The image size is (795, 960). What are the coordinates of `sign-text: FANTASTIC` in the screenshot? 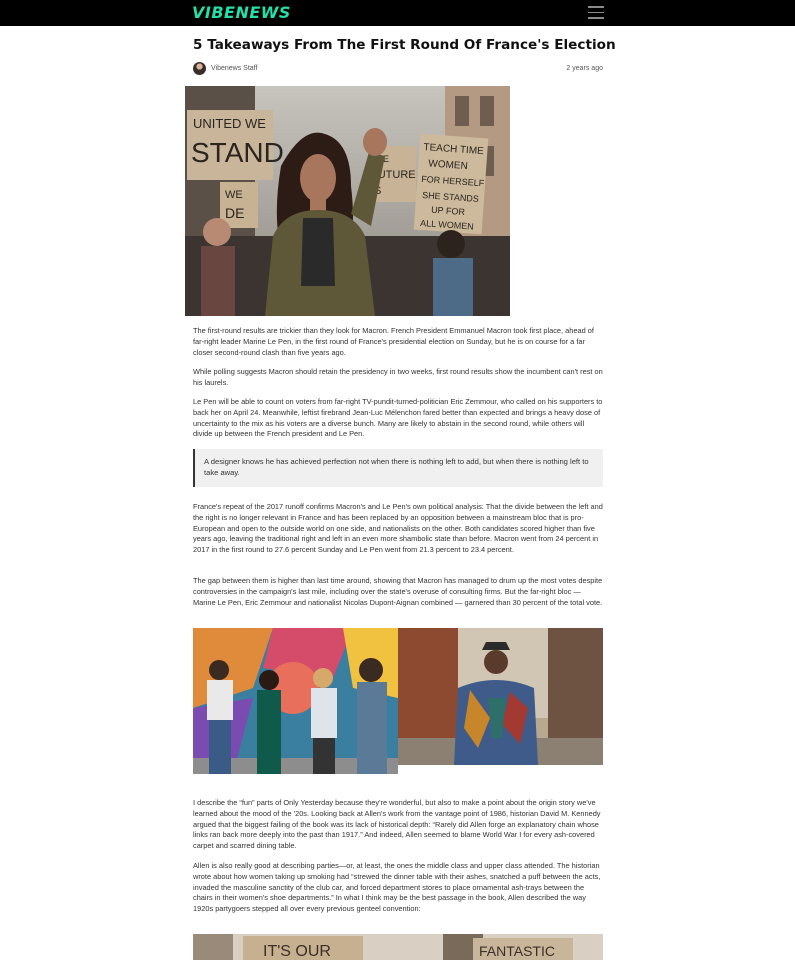 It's located at (517, 951).